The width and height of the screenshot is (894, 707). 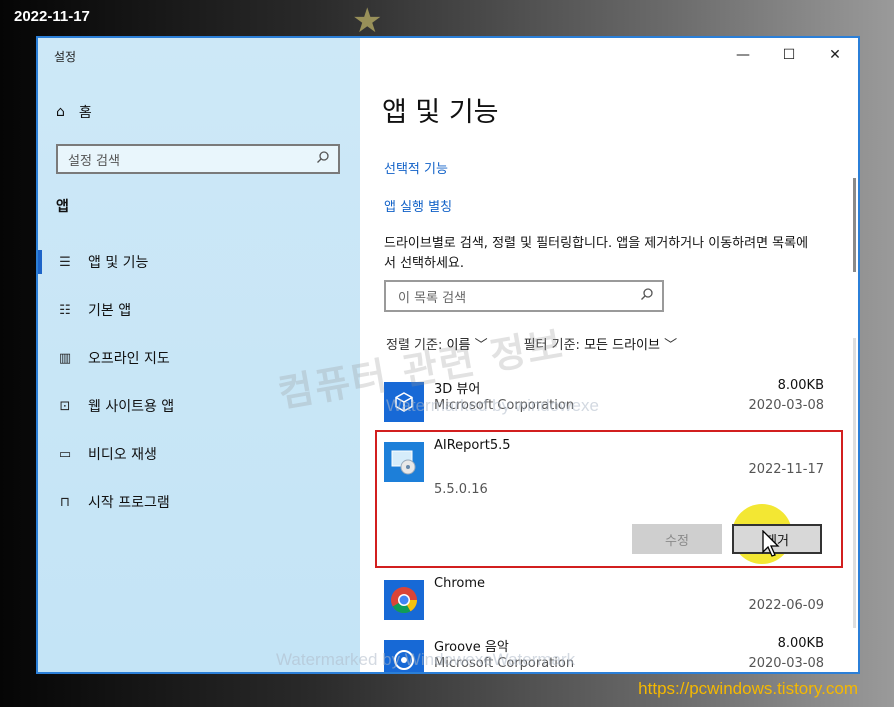 I want to click on filter-dropdown: 필터 기준: 모든 드라이브 ﹀, so click(x=601, y=343).